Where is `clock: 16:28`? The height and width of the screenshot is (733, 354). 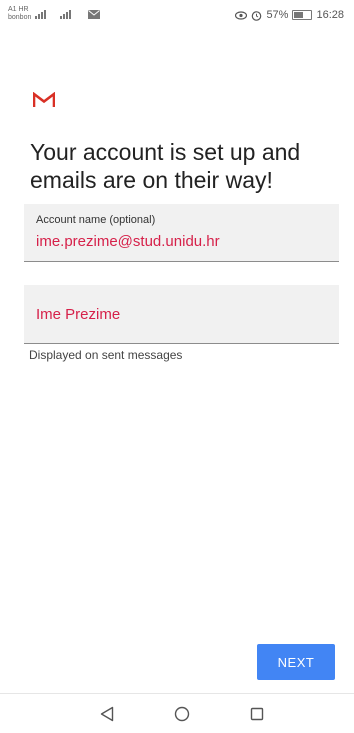 clock: 16:28 is located at coordinates (330, 15).